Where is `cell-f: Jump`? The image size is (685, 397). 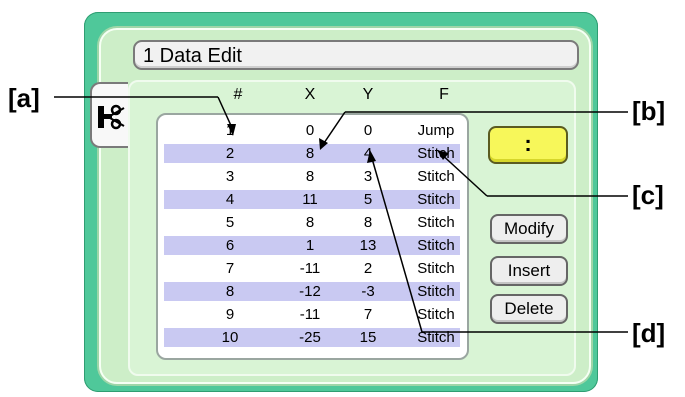
cell-f: Jump is located at coordinates (436, 130).